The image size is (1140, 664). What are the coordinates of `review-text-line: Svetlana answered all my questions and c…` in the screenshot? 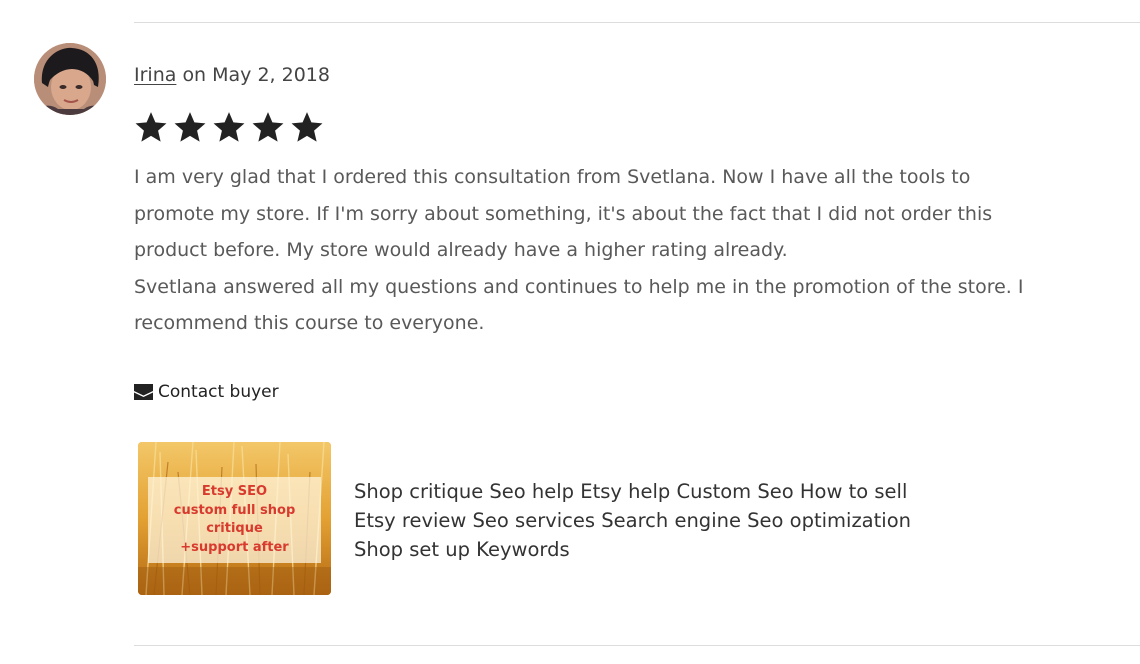 It's located at (579, 286).